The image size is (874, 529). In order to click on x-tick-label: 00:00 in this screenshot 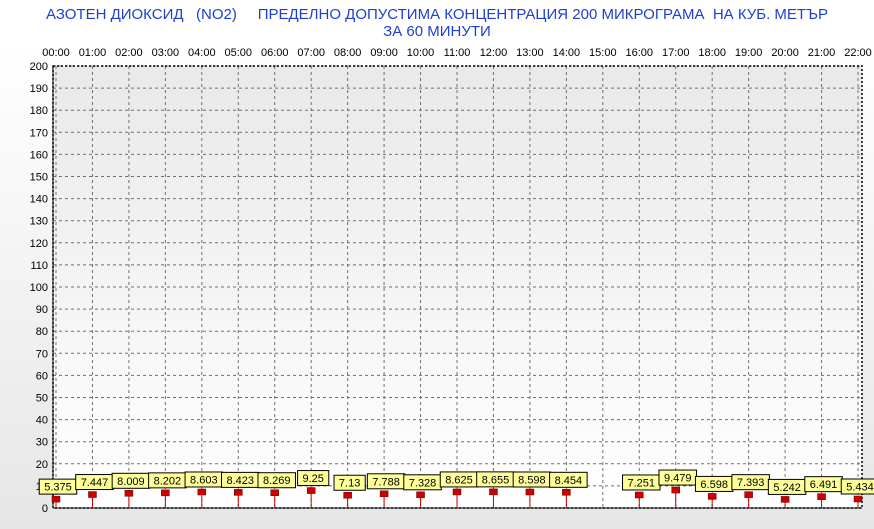, I will do `click(56, 53)`.